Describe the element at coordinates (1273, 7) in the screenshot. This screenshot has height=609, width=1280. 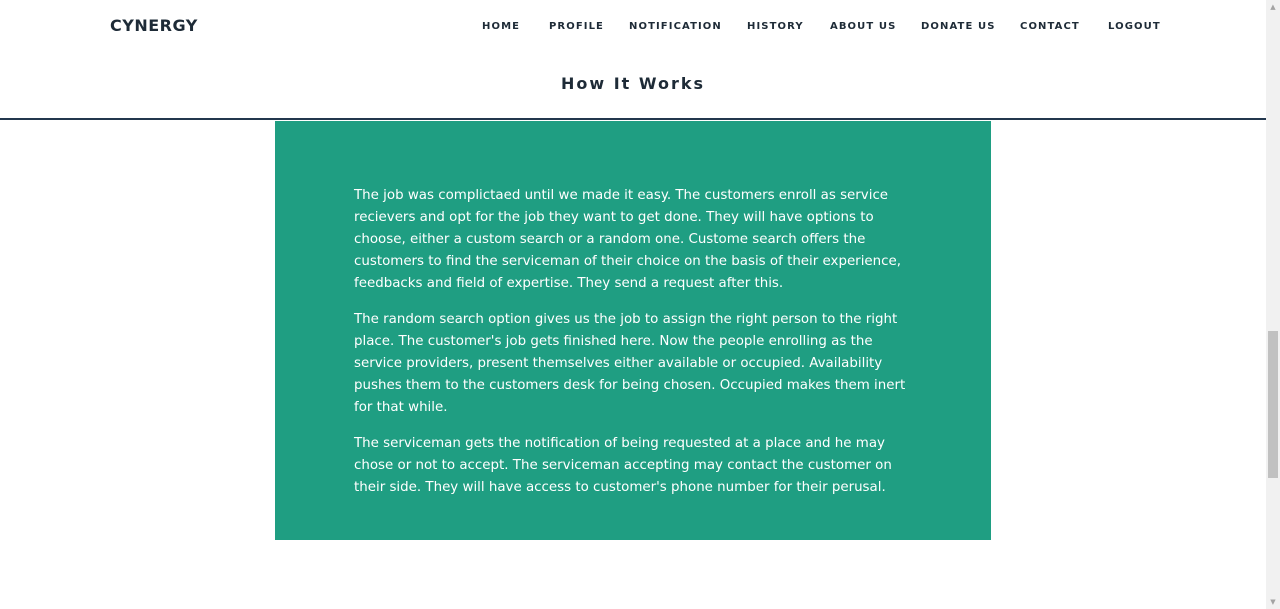
I see `scroll-up-icon: ▲` at that location.